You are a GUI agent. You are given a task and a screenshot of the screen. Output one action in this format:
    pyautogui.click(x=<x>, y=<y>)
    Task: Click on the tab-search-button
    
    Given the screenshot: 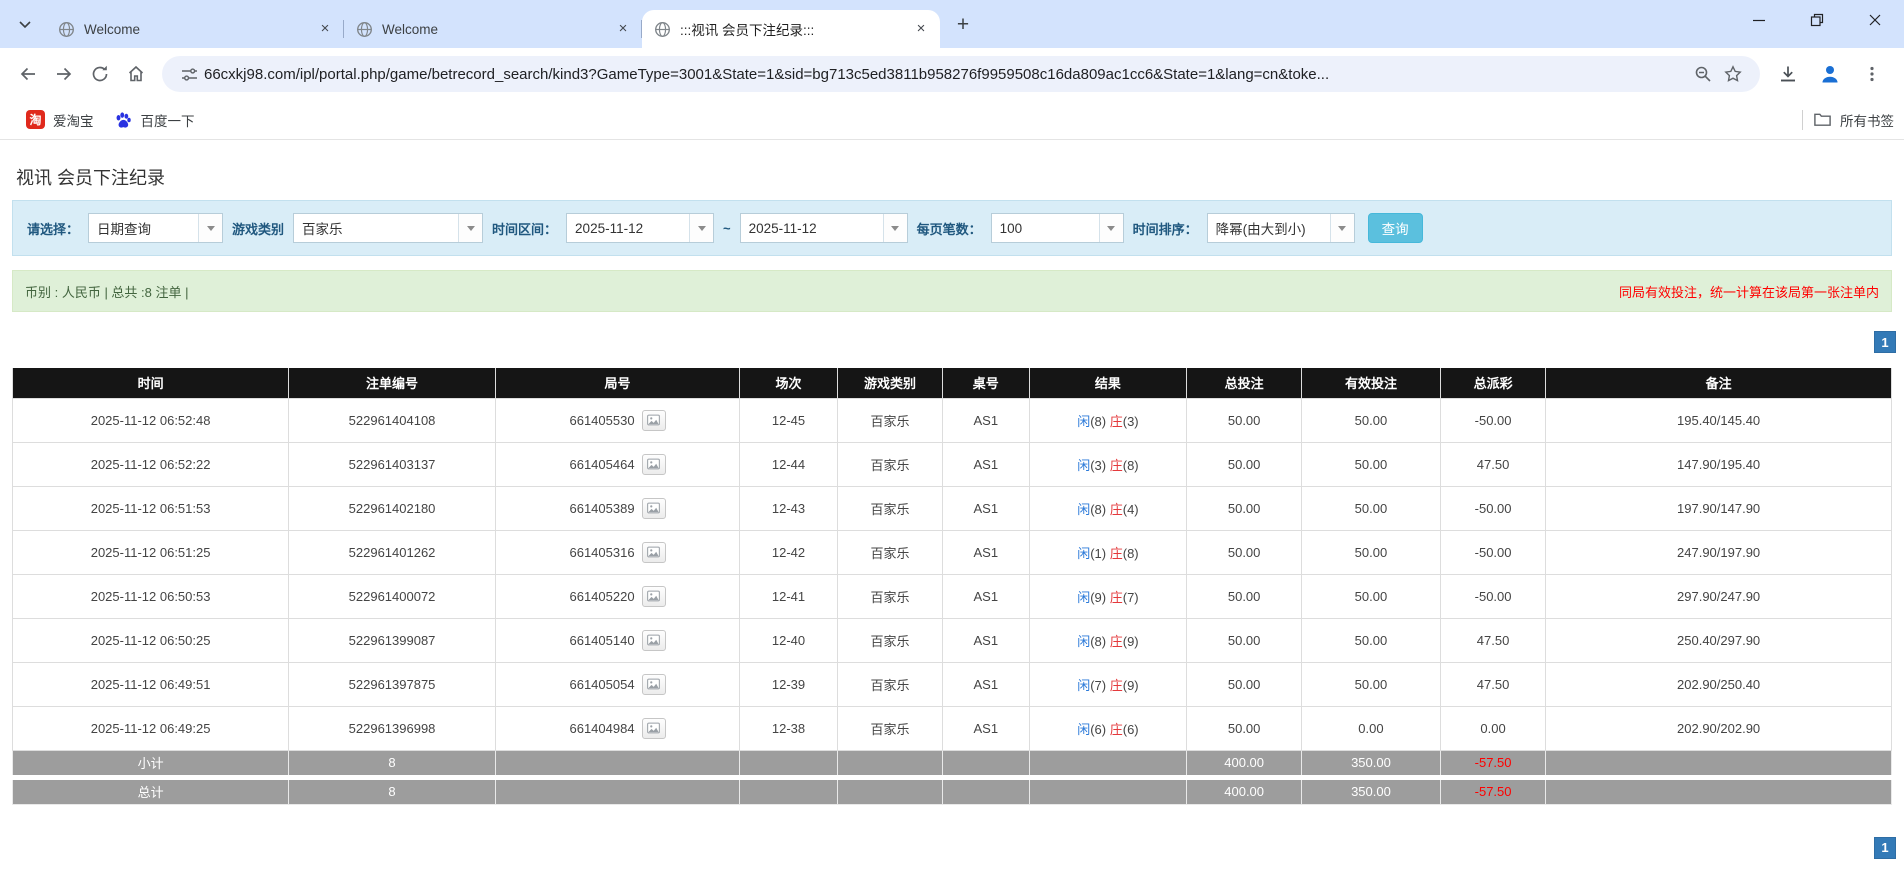 What is the action you would take?
    pyautogui.click(x=25, y=24)
    